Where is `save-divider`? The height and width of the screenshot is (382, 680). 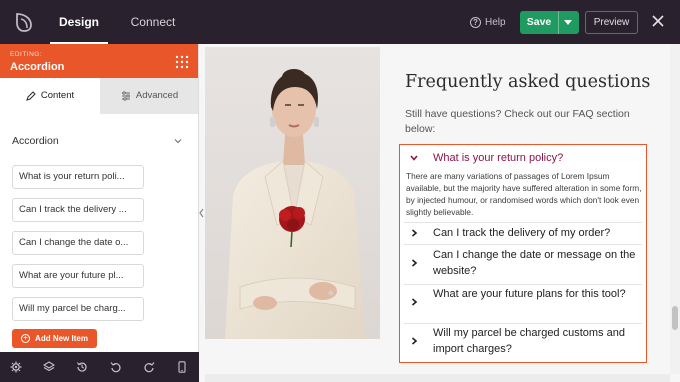 save-divider is located at coordinates (558, 22).